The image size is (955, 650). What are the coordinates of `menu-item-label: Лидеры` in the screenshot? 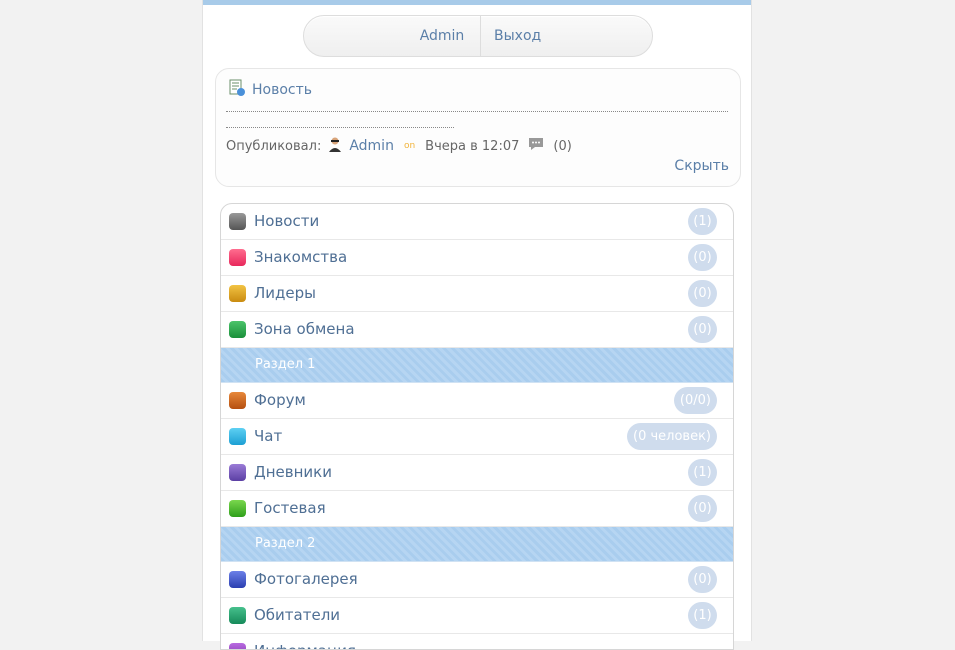 It's located at (285, 293).